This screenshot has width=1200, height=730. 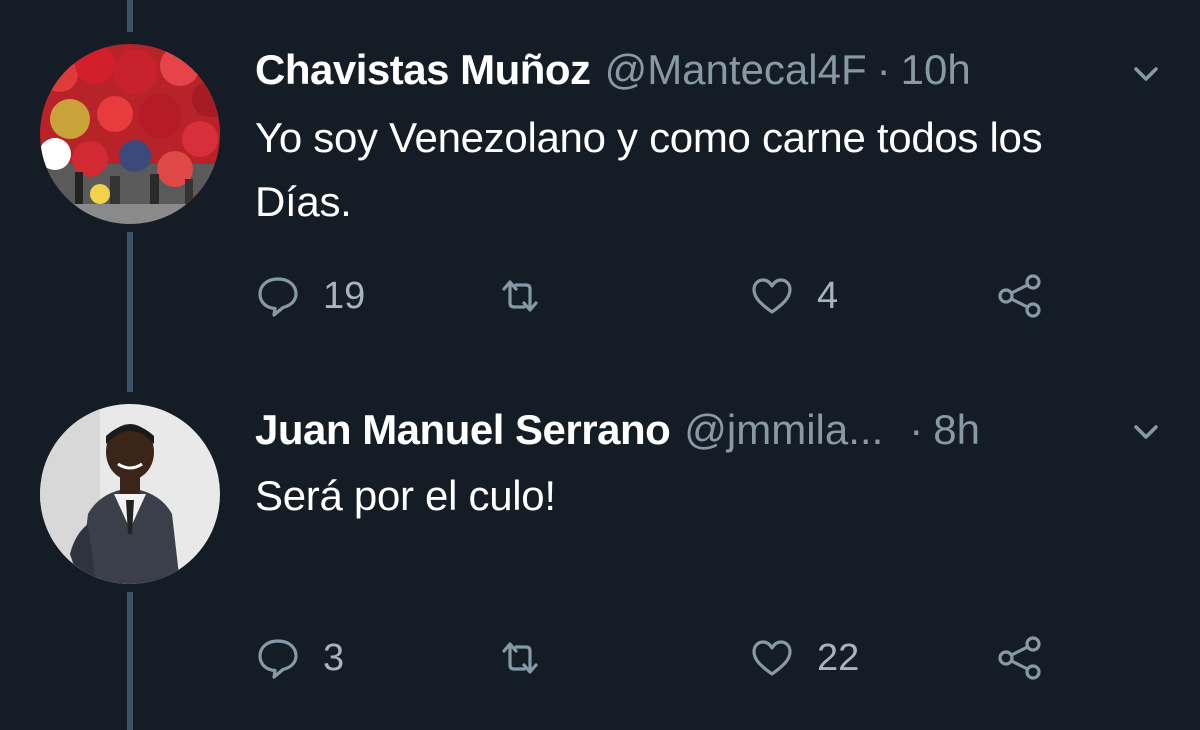 What do you see at coordinates (423, 70) in the screenshot?
I see `display-name: Chavistas Muñoz` at bounding box center [423, 70].